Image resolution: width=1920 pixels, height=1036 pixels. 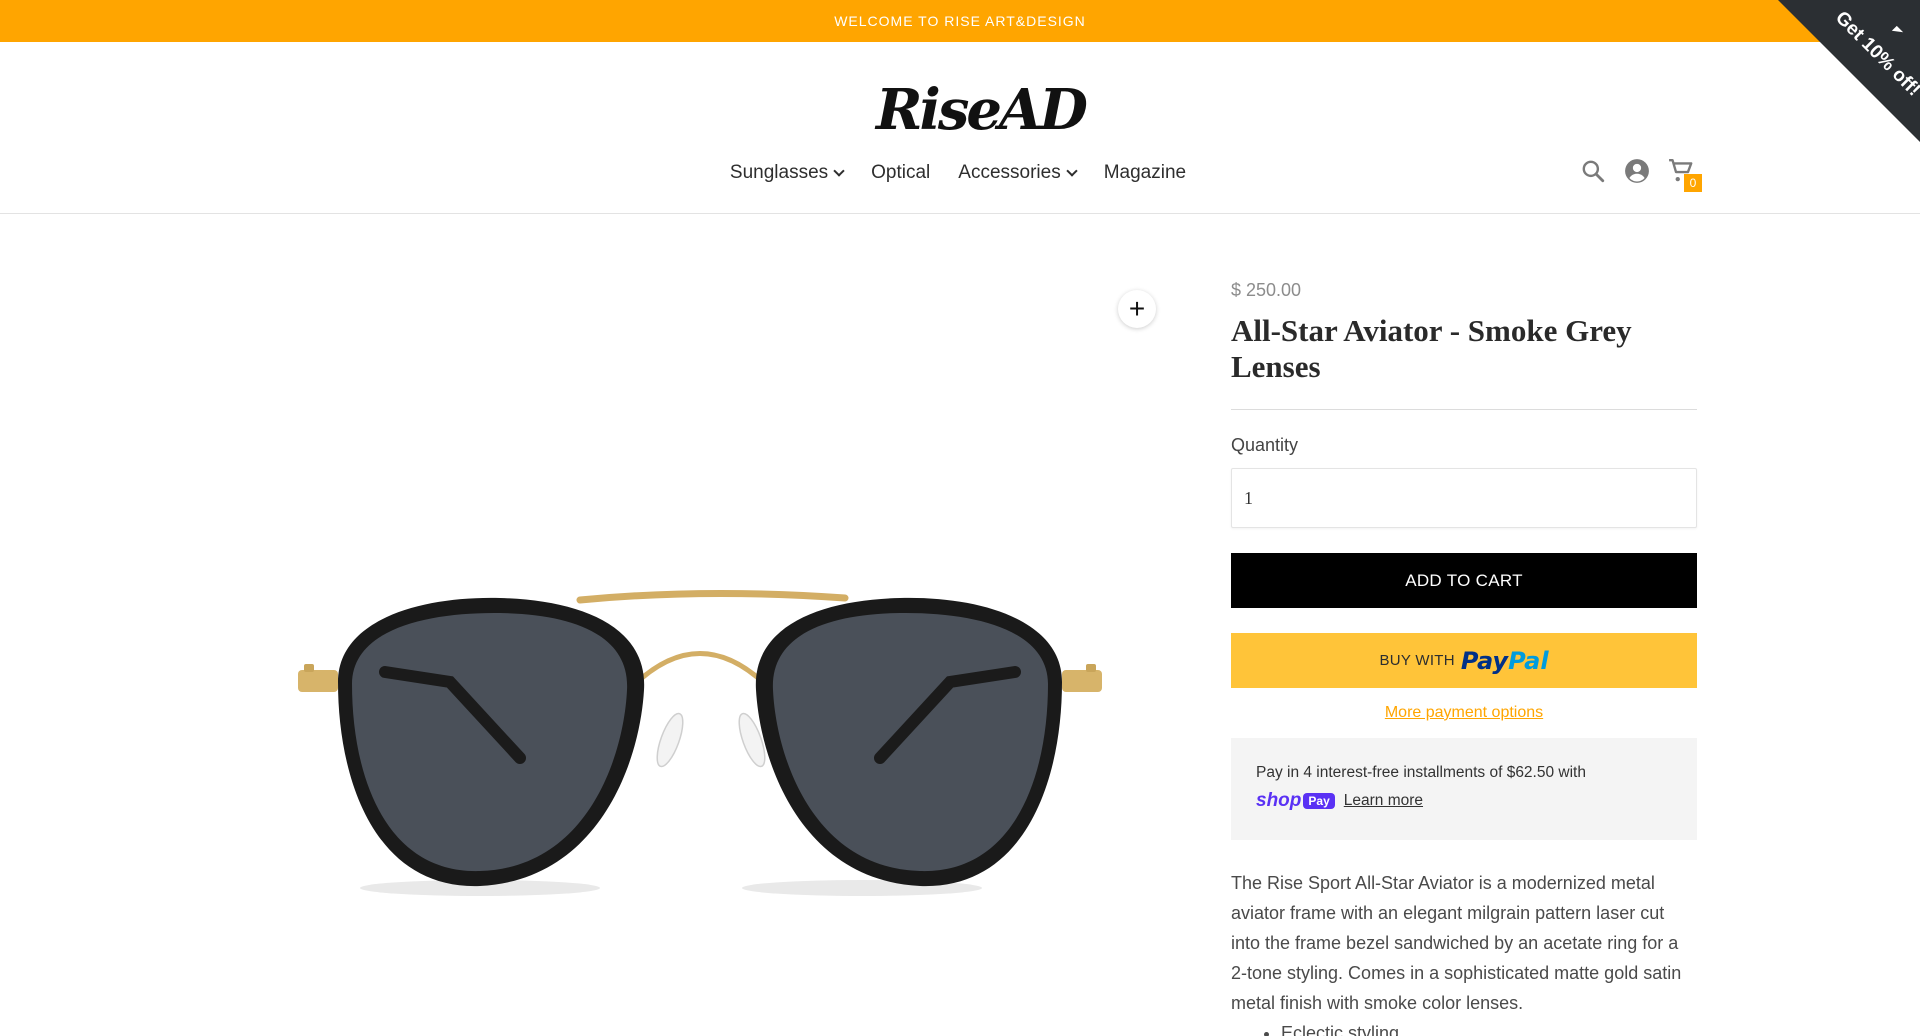 I want to click on search-icon, so click(x=1593, y=171).